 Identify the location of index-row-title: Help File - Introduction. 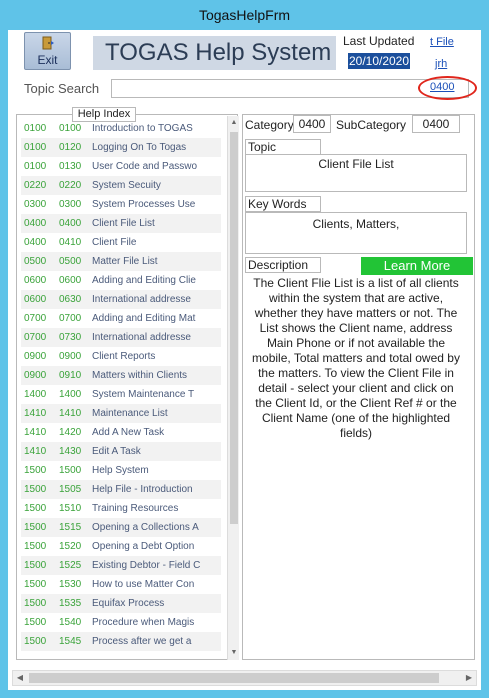
(142, 489).